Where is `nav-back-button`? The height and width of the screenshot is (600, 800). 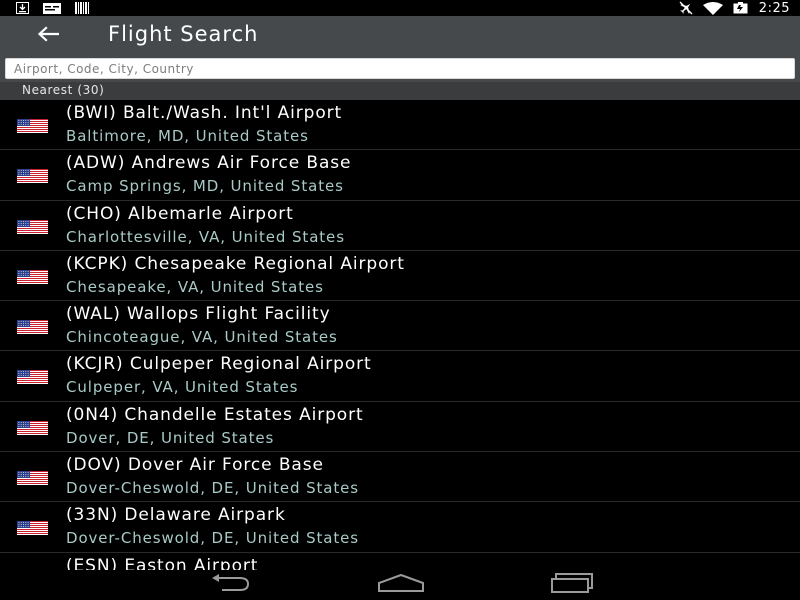
nav-back-button is located at coordinates (230, 585).